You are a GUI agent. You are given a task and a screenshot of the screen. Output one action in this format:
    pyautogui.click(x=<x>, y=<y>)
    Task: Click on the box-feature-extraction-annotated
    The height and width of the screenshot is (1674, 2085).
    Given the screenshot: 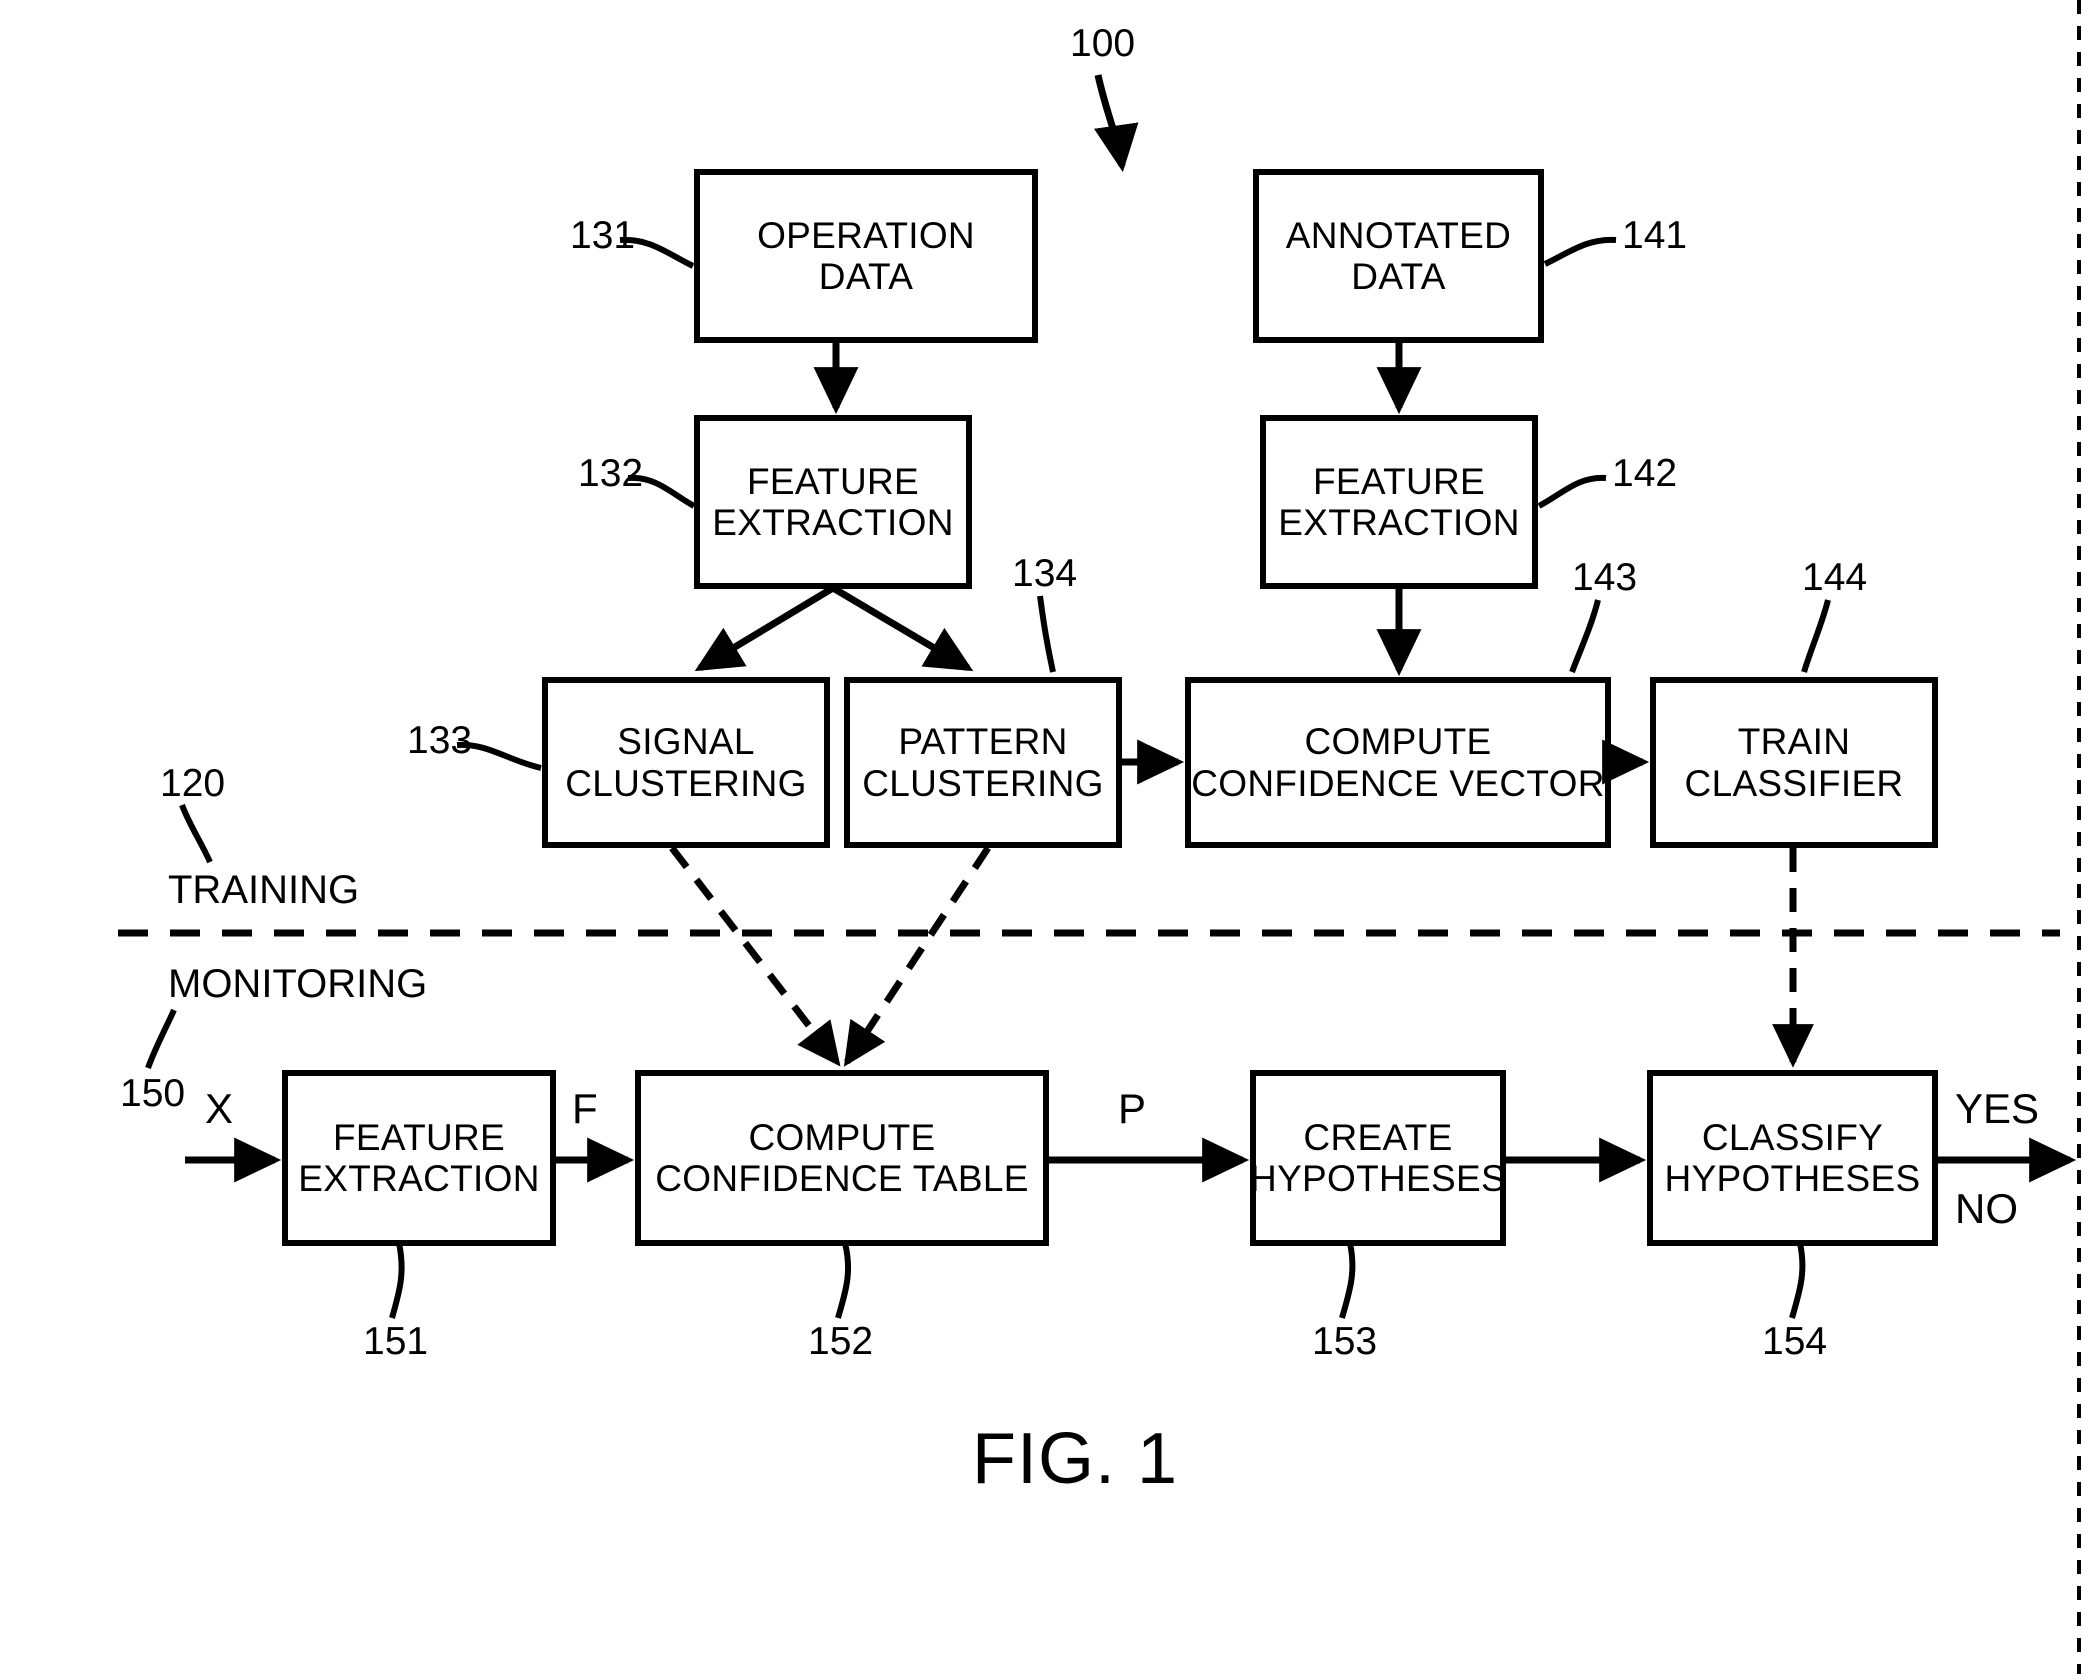 What is the action you would take?
    pyautogui.click(x=1399, y=502)
    